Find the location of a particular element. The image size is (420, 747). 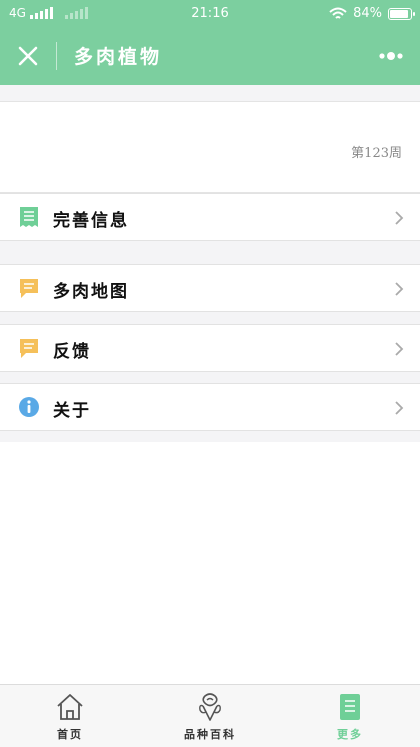

top-gap is located at coordinates (210, 93).